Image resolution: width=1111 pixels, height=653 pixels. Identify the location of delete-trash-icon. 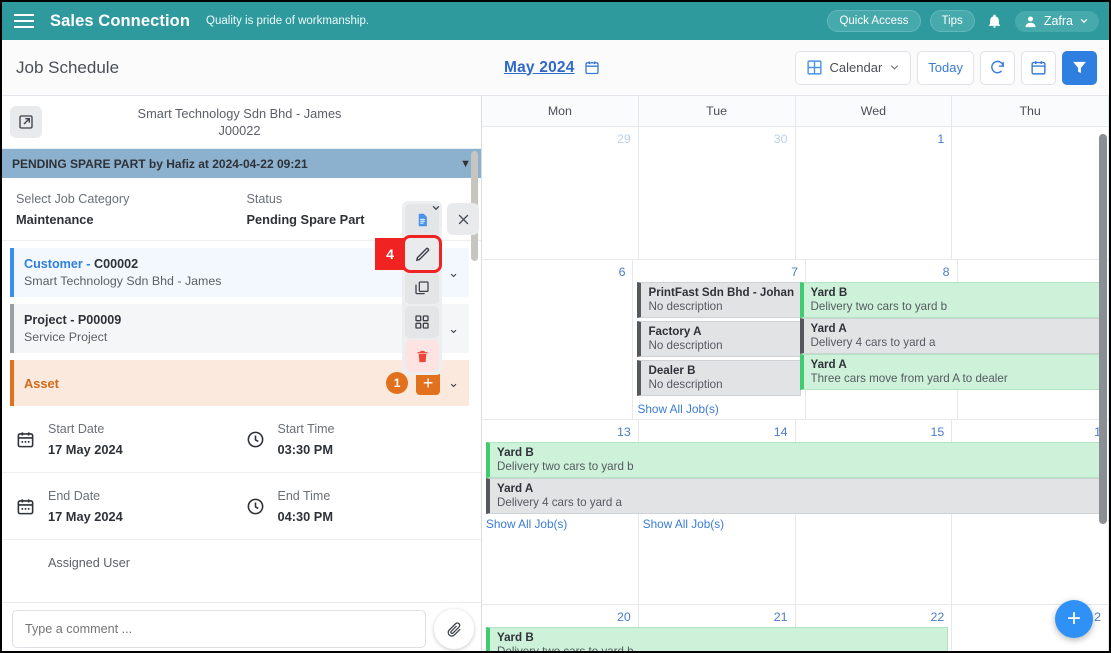
(422, 356).